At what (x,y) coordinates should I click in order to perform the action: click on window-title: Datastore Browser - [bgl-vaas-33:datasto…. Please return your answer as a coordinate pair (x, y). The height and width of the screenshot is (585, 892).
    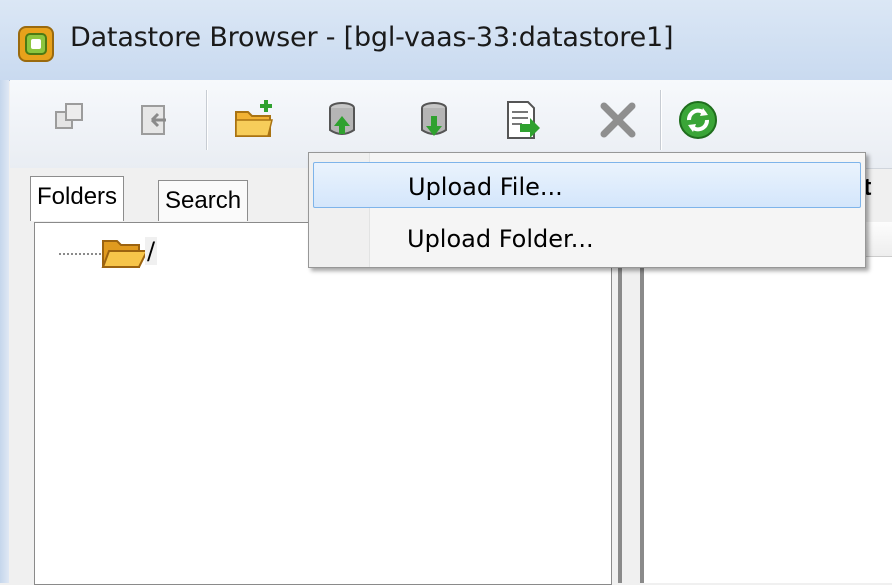
    Looking at the image, I should click on (372, 37).